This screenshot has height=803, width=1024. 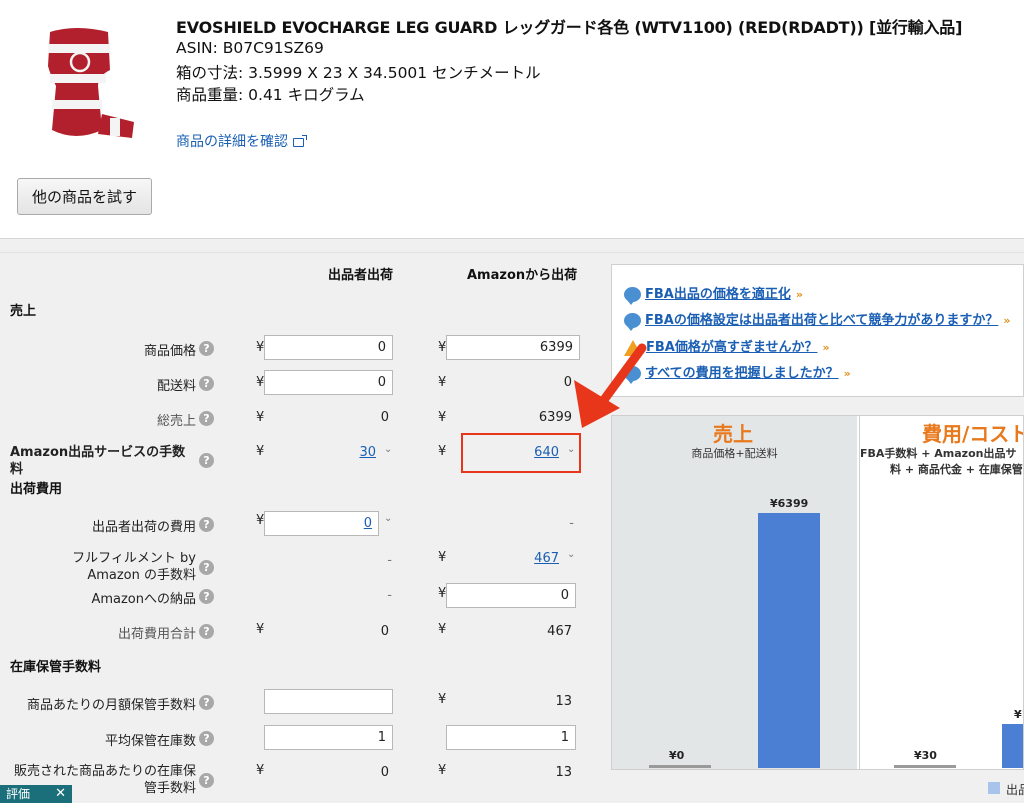 What do you see at coordinates (789, 503) in the screenshot?
I see `chart-bar-label: ¥6399` at bounding box center [789, 503].